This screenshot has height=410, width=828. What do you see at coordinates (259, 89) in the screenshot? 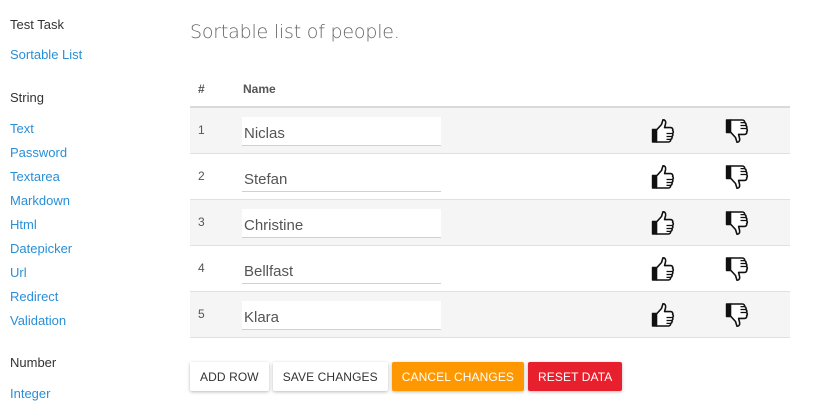
I see `column-header-name: Name` at bounding box center [259, 89].